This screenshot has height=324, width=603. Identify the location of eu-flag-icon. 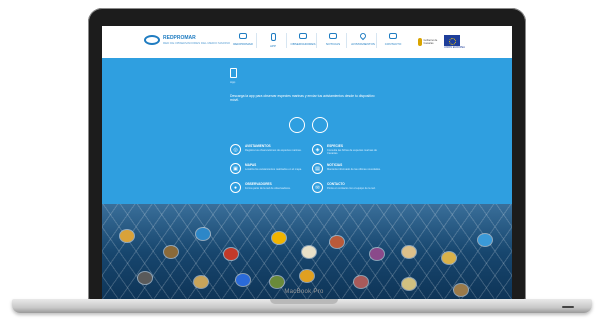
(452, 40).